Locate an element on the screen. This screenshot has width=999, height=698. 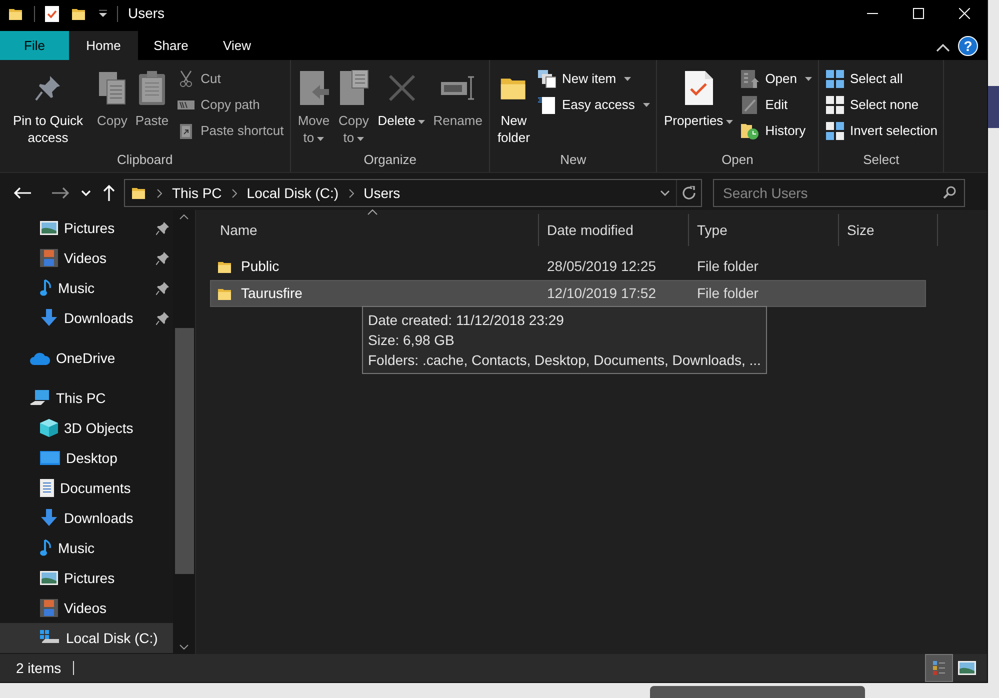
new-item-icon is located at coordinates (547, 79).